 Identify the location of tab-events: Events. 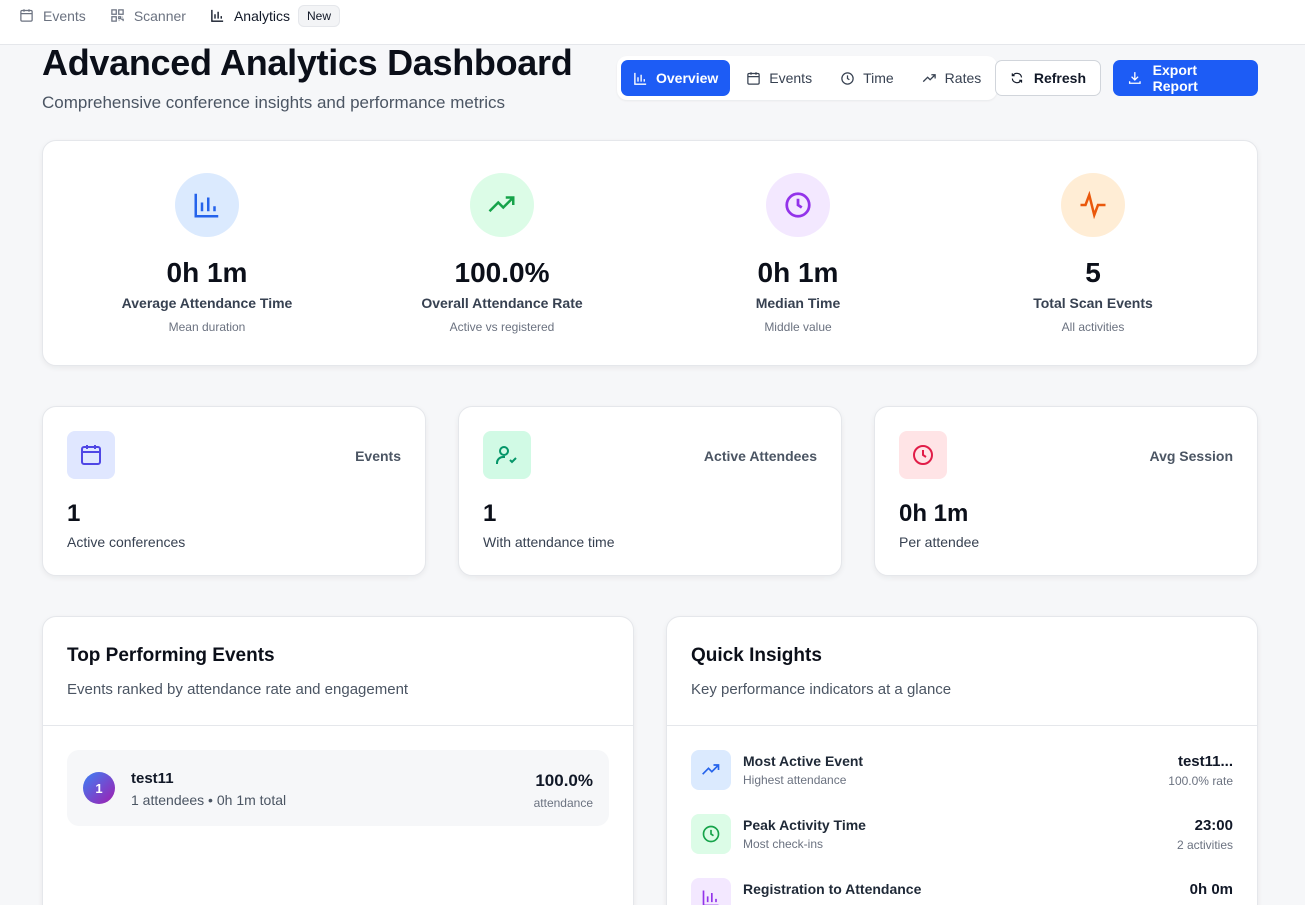
(779, 78).